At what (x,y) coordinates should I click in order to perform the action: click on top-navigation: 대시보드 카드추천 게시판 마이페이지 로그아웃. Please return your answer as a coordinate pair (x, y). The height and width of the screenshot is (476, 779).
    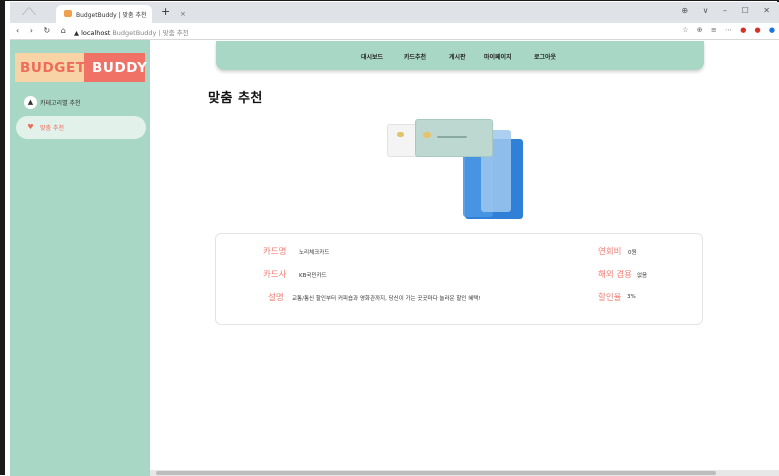
    Looking at the image, I should click on (460, 55).